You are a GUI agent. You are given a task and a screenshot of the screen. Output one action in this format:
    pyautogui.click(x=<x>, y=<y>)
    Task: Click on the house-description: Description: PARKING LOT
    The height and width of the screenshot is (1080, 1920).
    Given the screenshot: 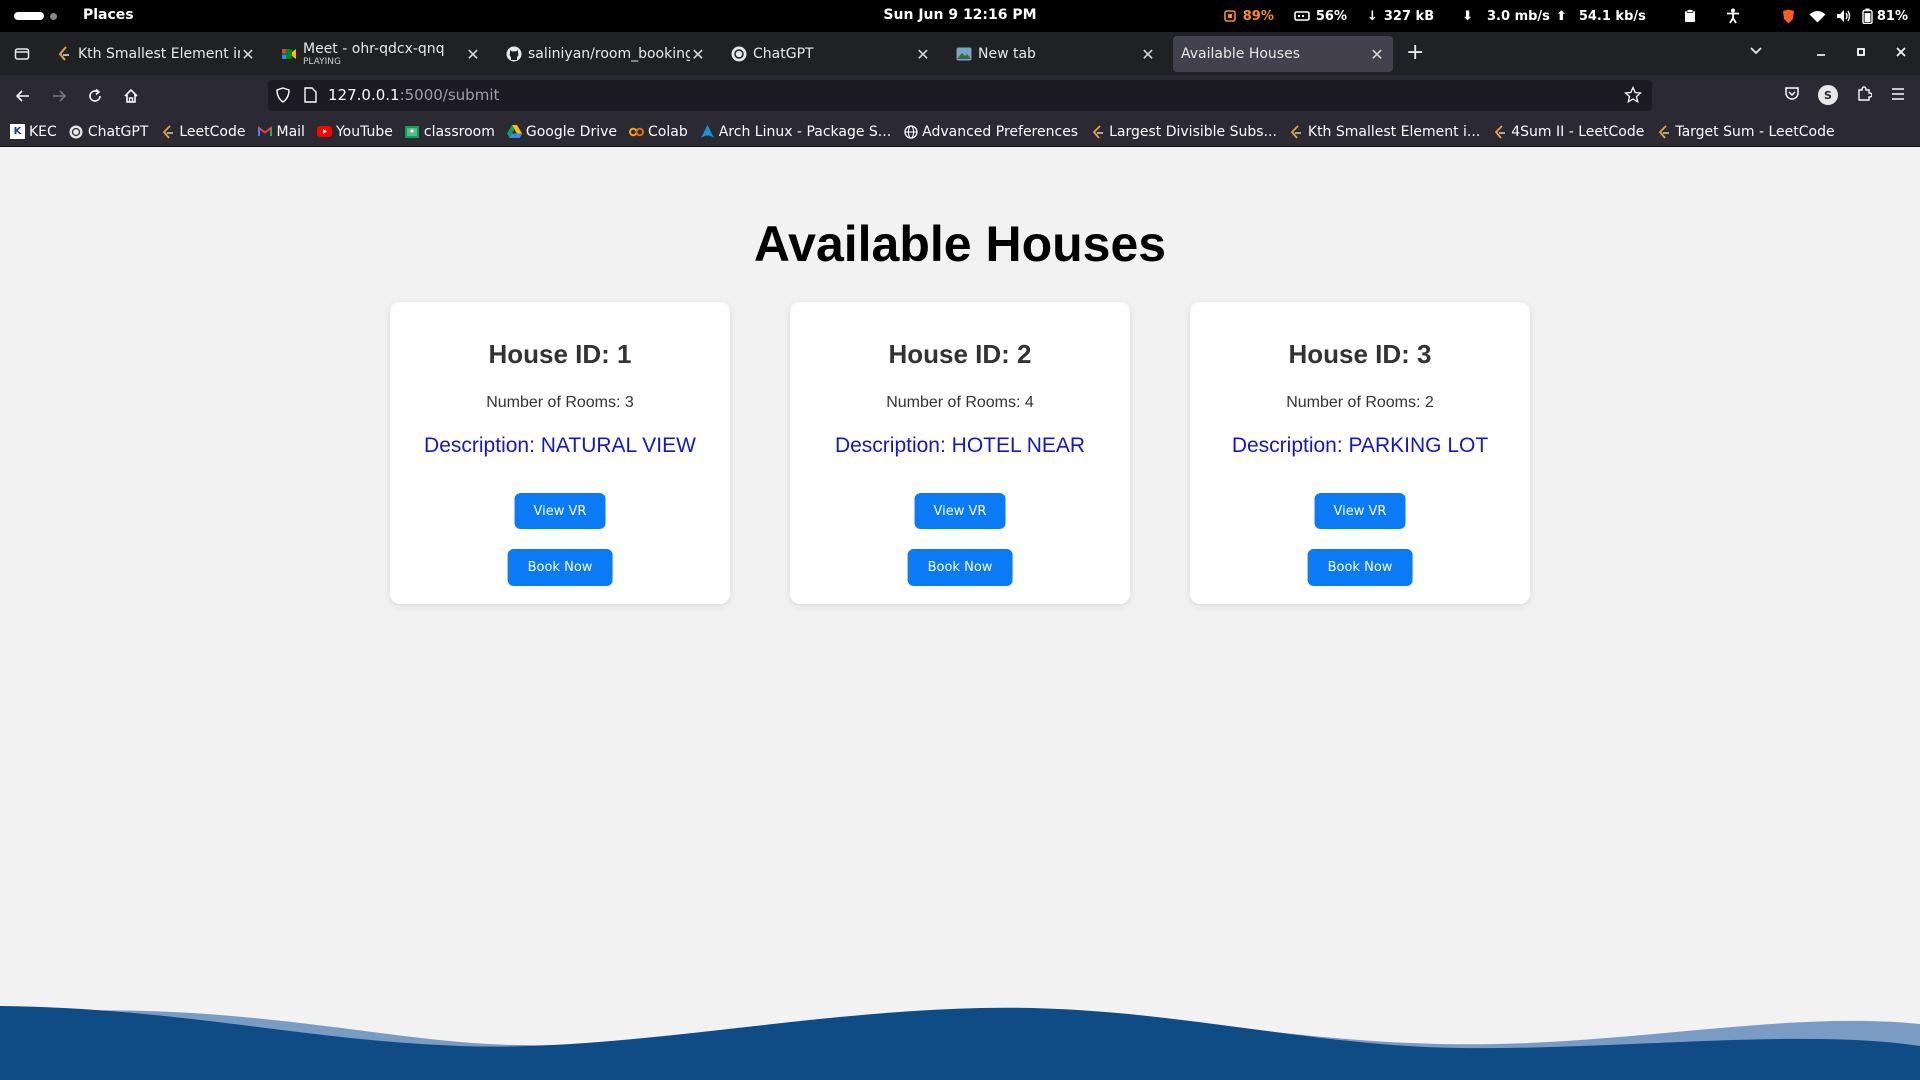 What is the action you would take?
    pyautogui.click(x=1360, y=445)
    